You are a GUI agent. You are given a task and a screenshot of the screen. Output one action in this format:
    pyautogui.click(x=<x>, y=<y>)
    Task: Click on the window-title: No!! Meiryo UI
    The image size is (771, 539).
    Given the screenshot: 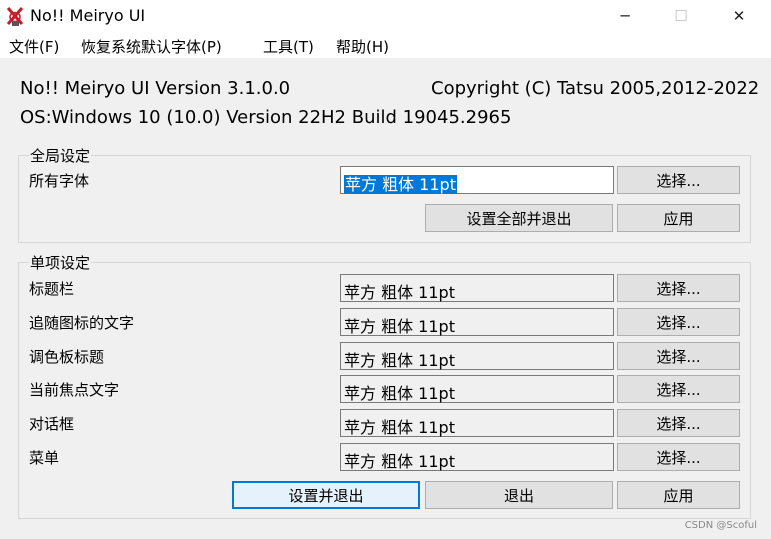 What is the action you would take?
    pyautogui.click(x=88, y=15)
    